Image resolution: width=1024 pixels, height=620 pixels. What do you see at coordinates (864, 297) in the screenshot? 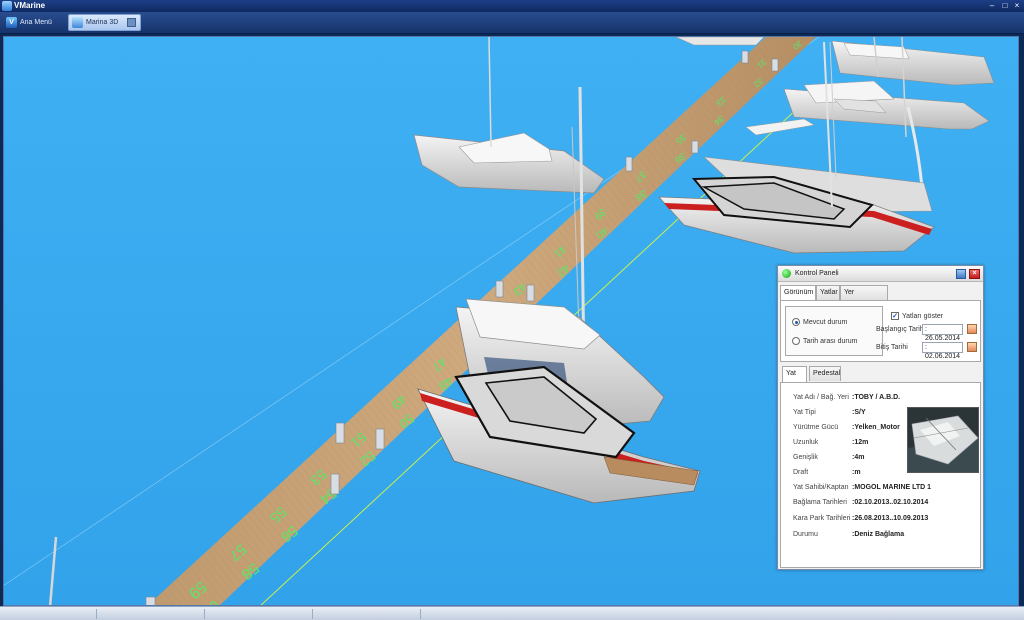
I see `tab-yer-degistirme: Yer Değiştirme` at bounding box center [864, 297].